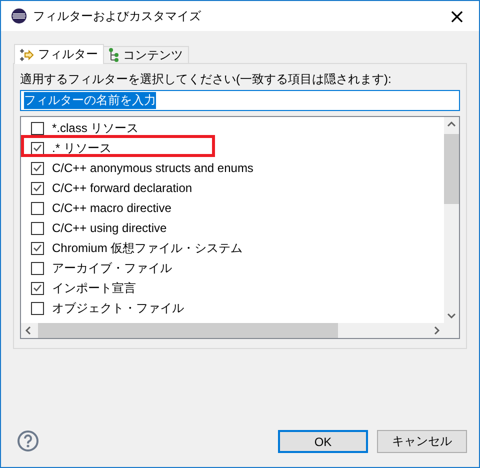  What do you see at coordinates (118, 308) in the screenshot?
I see `filter-label: オブジェクト・ファイル` at bounding box center [118, 308].